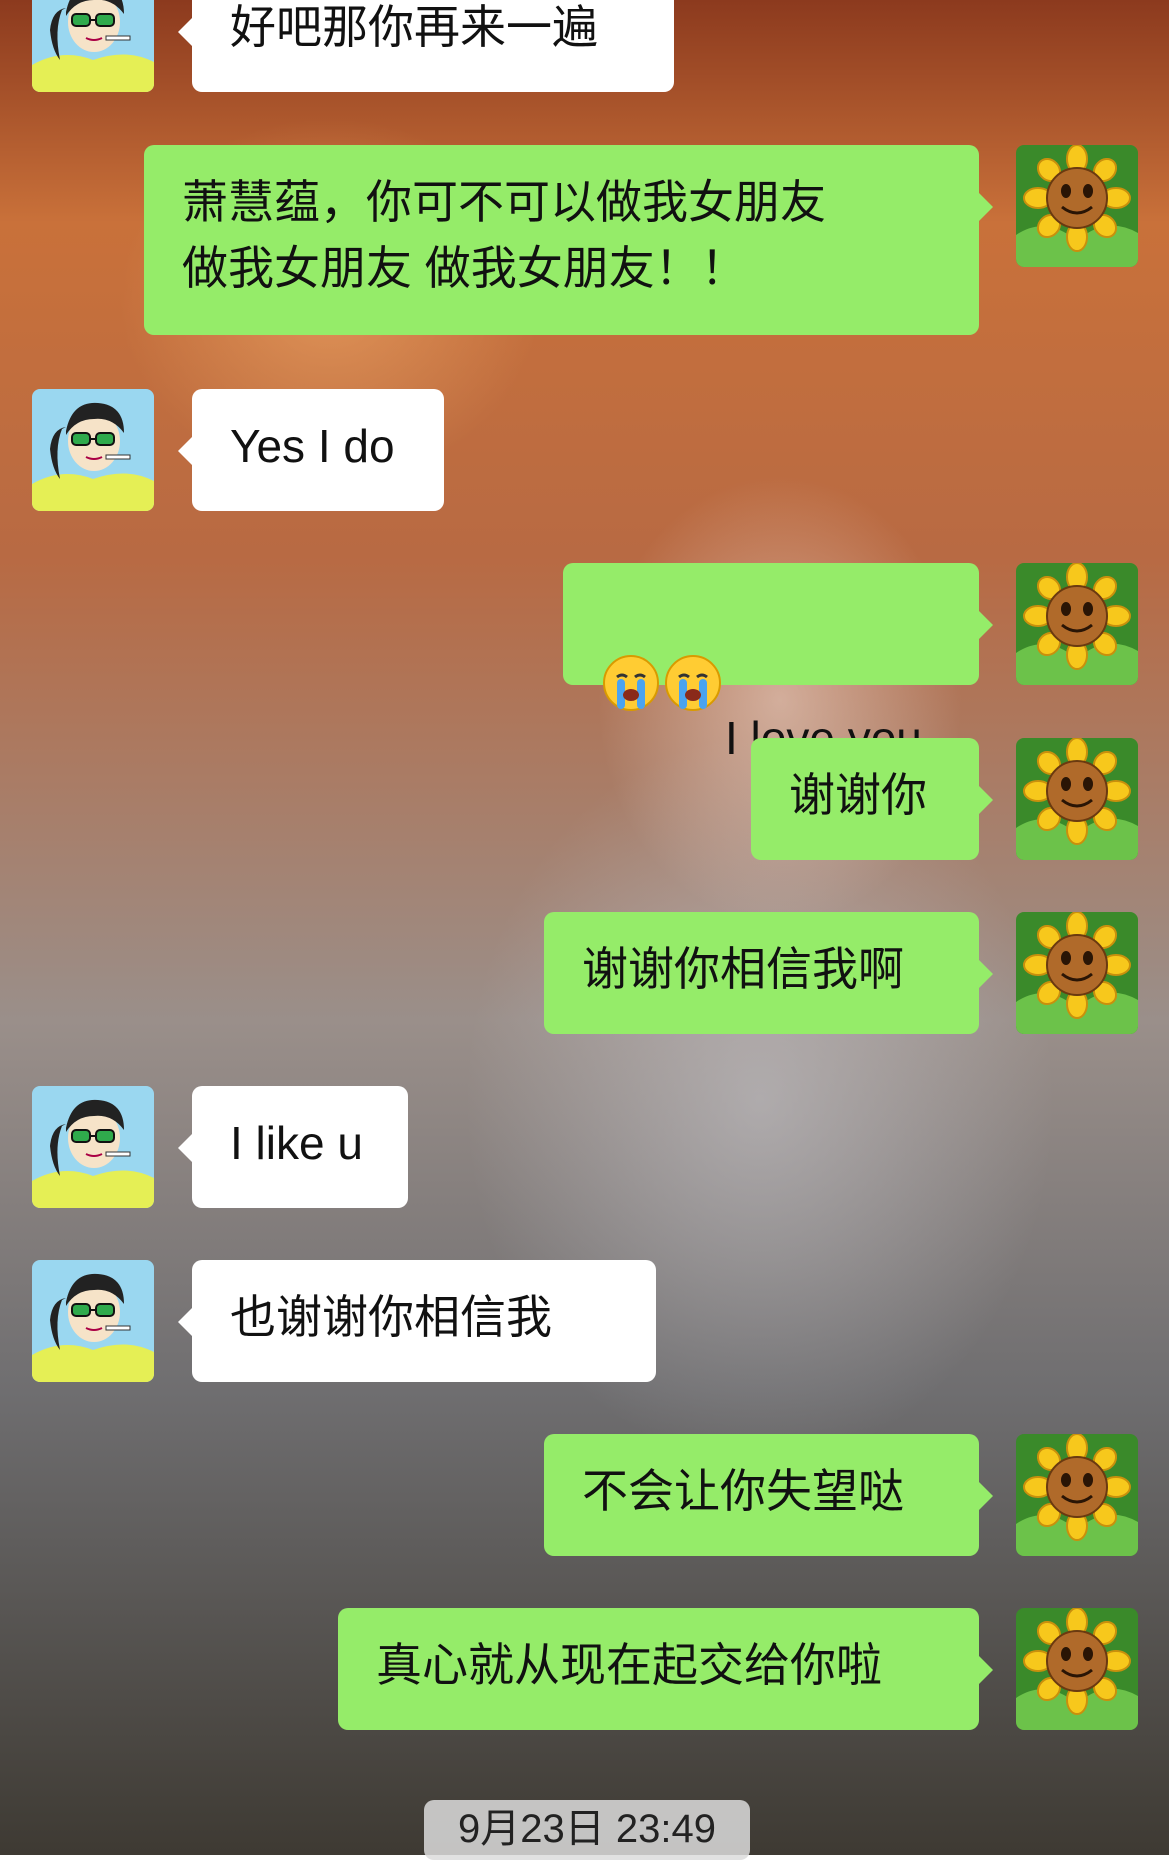 Image resolution: width=1169 pixels, height=1860 pixels. Describe the element at coordinates (391, 1317) in the screenshot. I see `message-text: 也谢谢你相信我` at that location.